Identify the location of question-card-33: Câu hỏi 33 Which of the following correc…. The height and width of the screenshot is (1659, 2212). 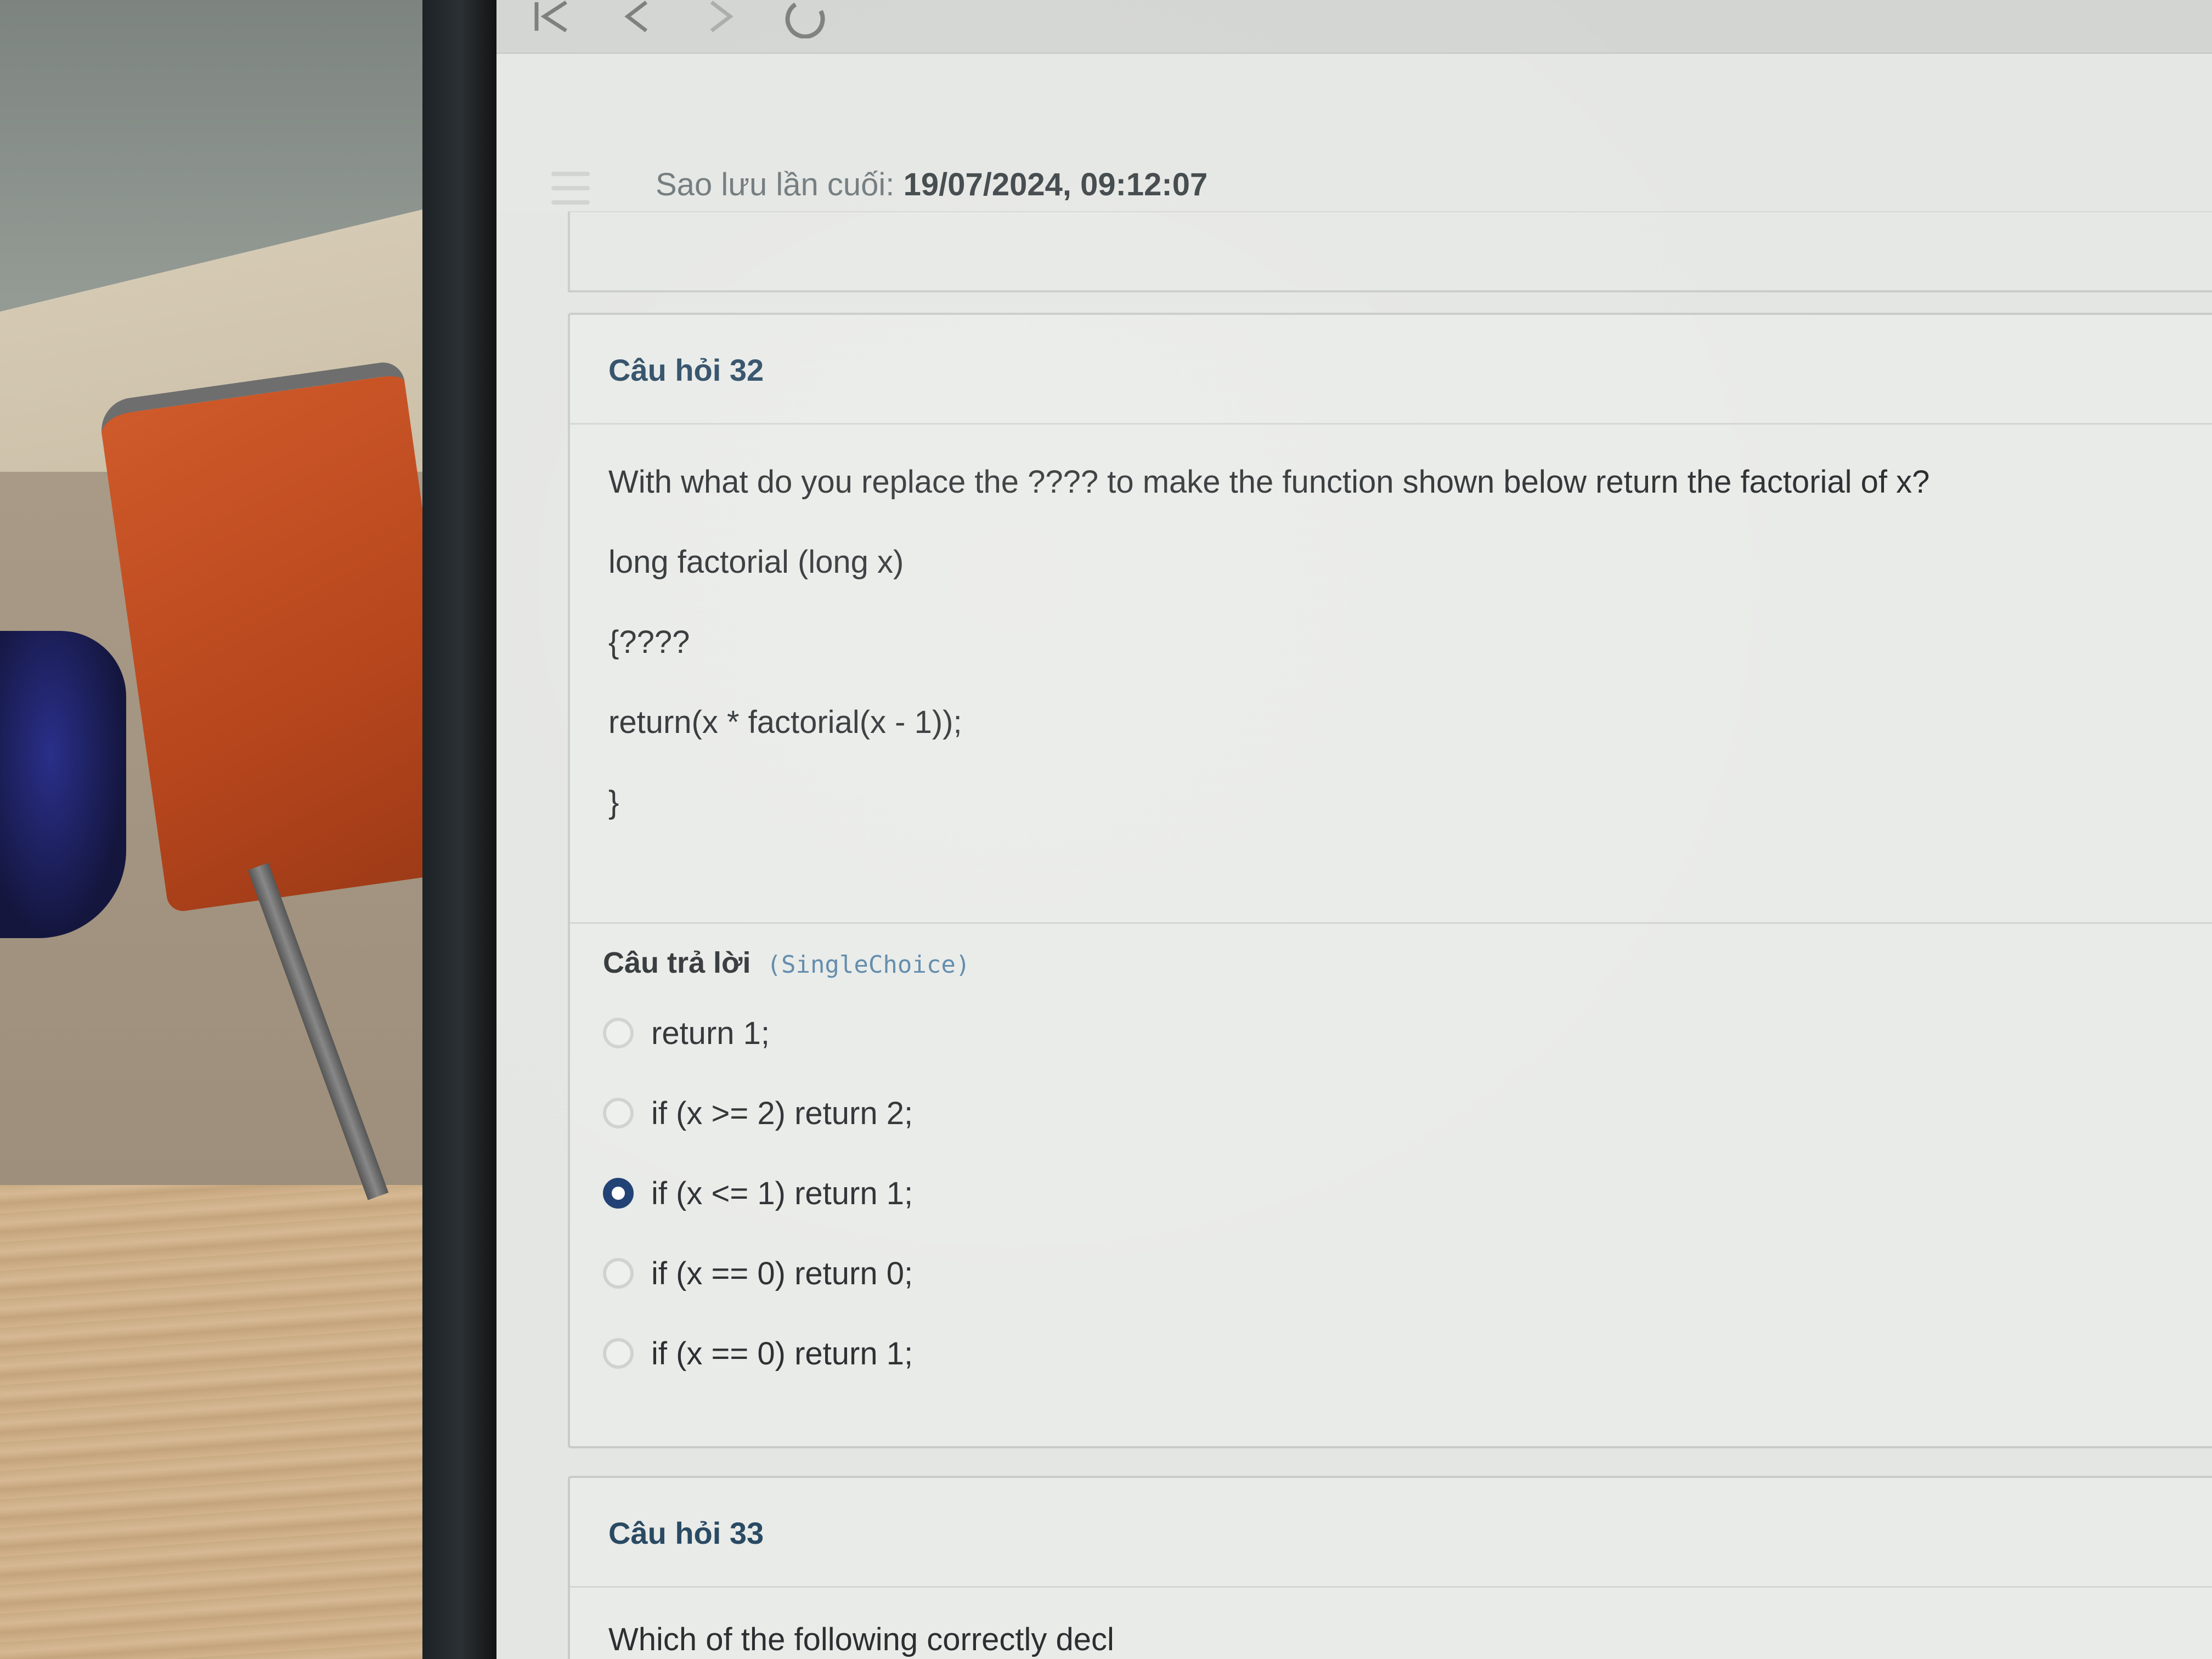
(1390, 1568).